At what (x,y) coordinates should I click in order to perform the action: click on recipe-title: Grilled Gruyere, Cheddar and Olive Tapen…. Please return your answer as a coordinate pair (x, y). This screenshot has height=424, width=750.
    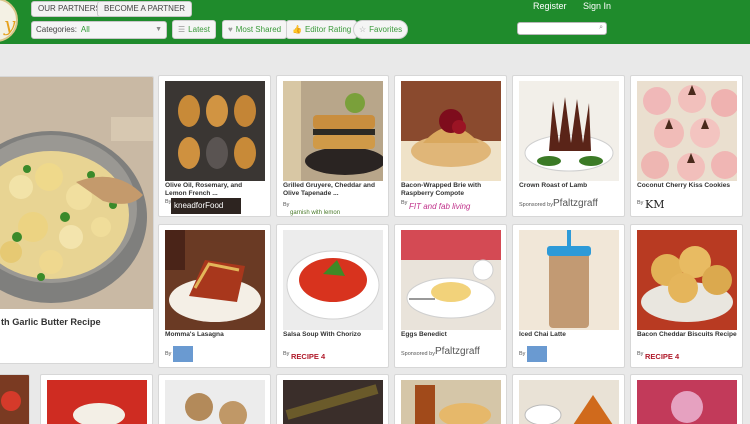
    Looking at the image, I should click on (329, 189).